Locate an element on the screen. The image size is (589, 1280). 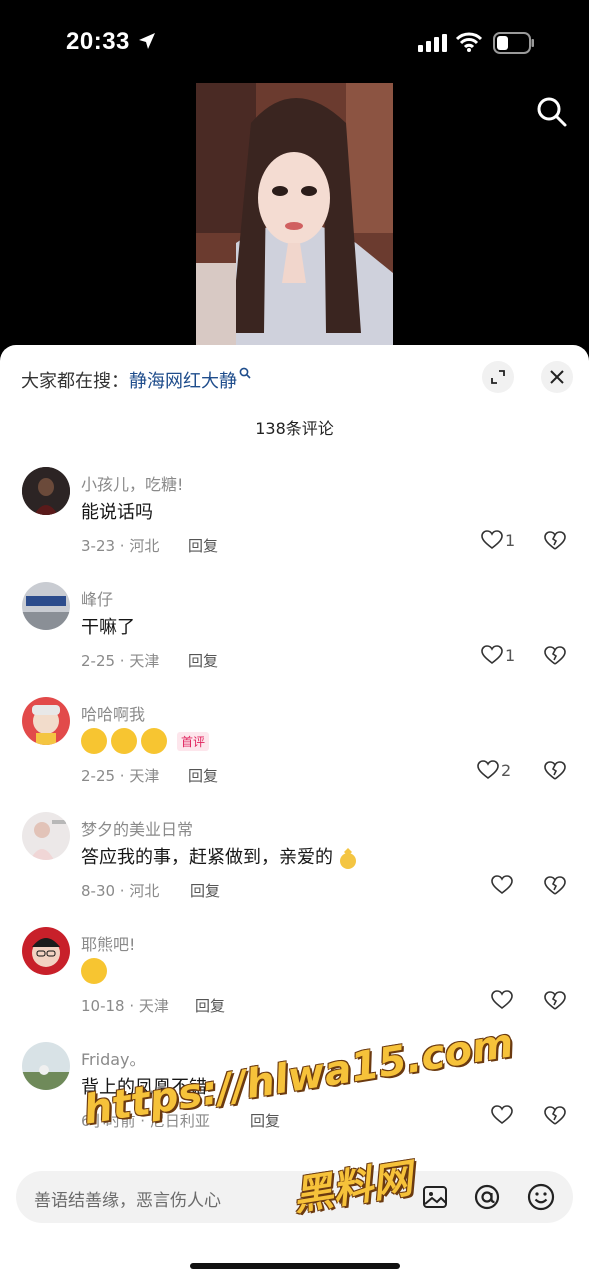
emoji-icon is located at coordinates (541, 1197).